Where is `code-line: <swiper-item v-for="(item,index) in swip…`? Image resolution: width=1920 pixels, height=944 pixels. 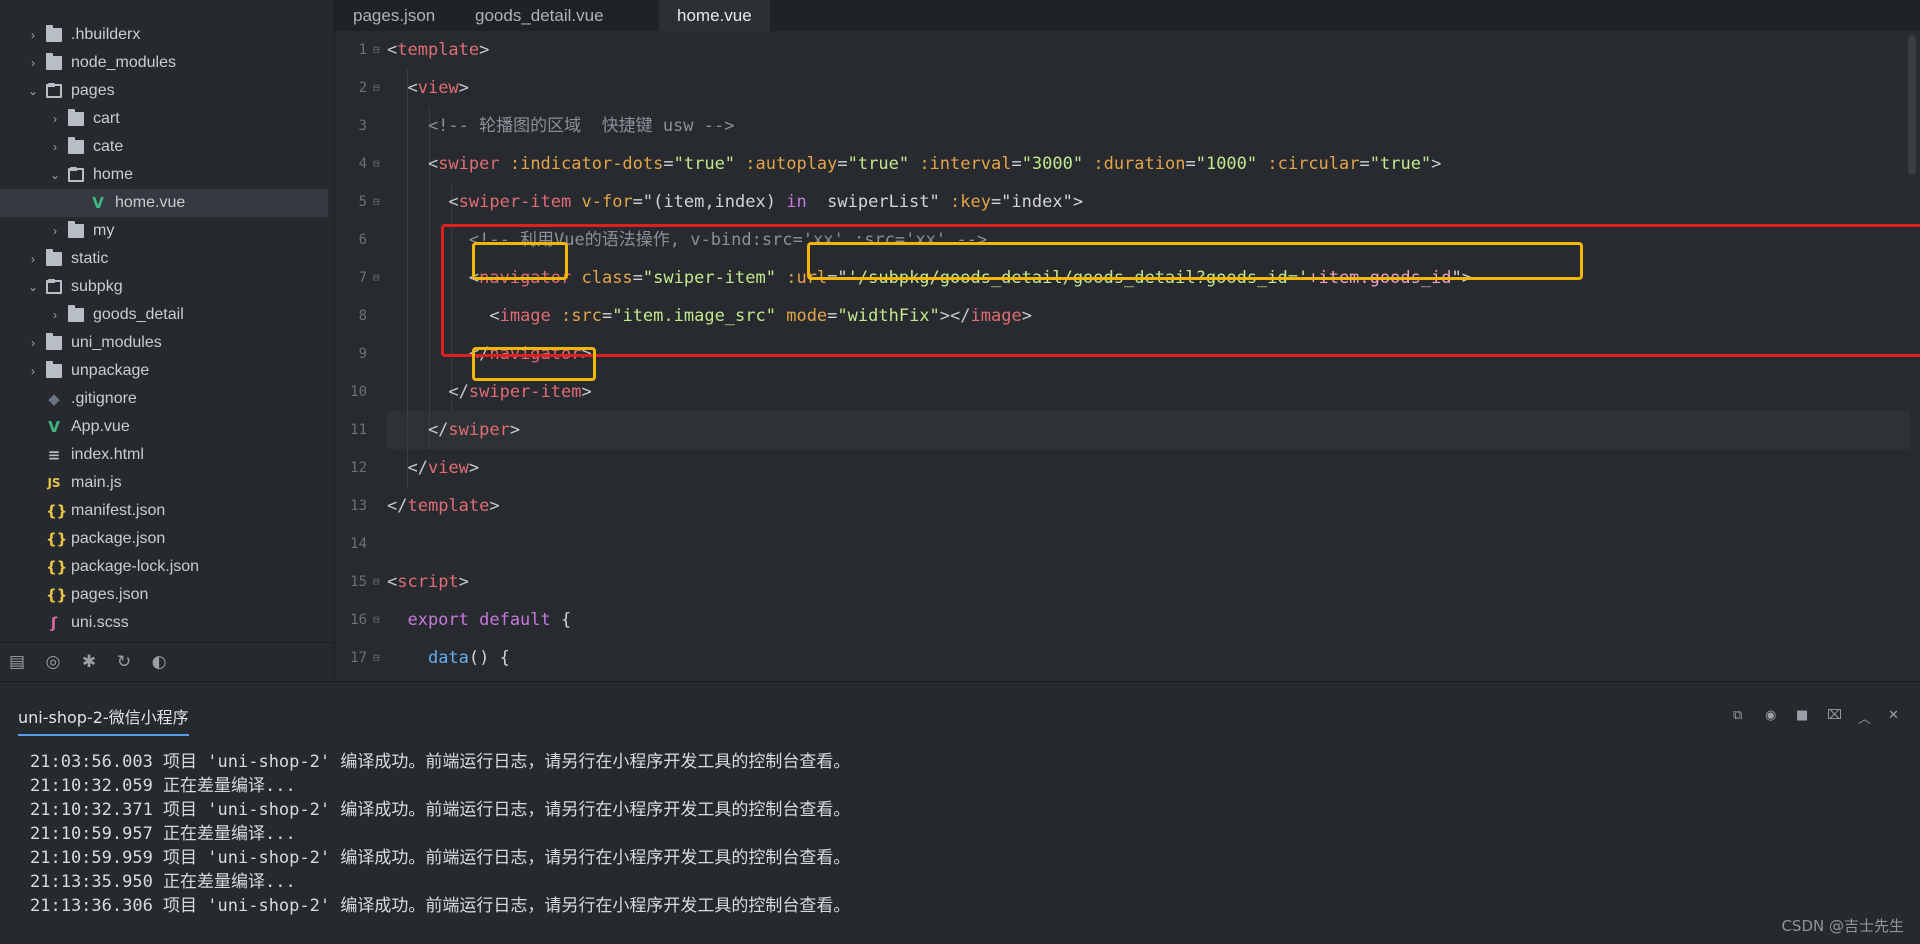 code-line: <swiper-item v-for="(item,index) in swip… is located at coordinates (735, 202).